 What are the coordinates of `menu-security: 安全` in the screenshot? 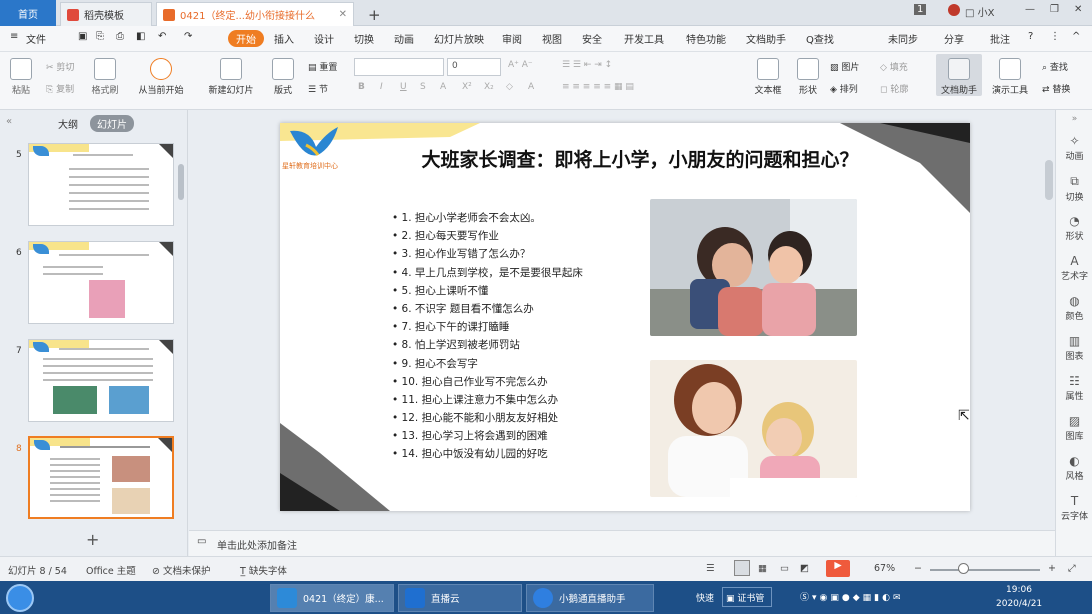 It's located at (592, 38).